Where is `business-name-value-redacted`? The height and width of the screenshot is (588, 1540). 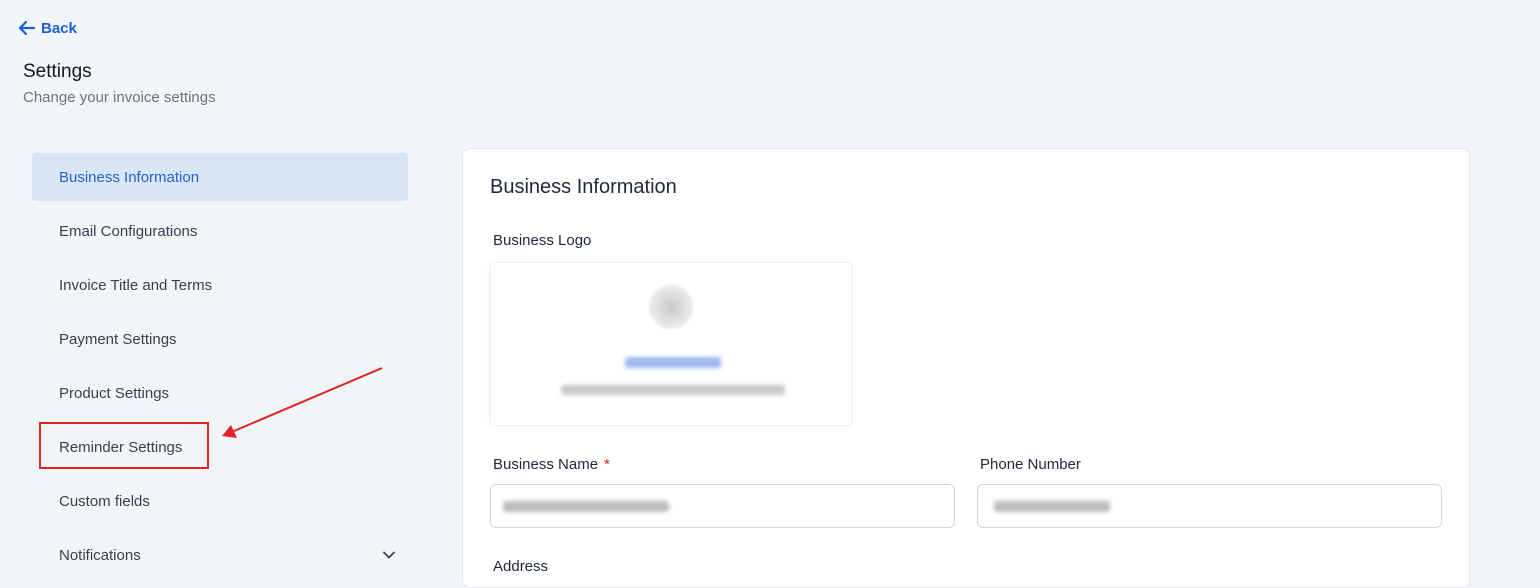 business-name-value-redacted is located at coordinates (586, 506).